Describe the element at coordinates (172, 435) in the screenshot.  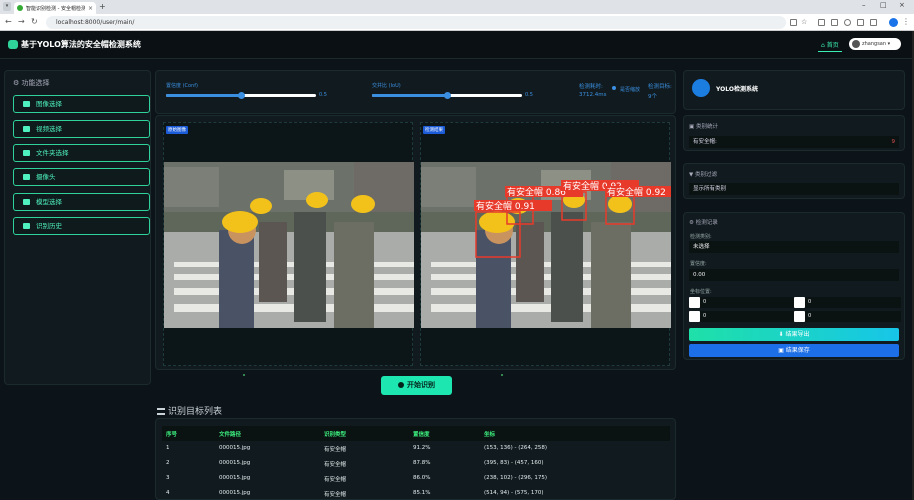
I see `column-header: 序号` at that location.